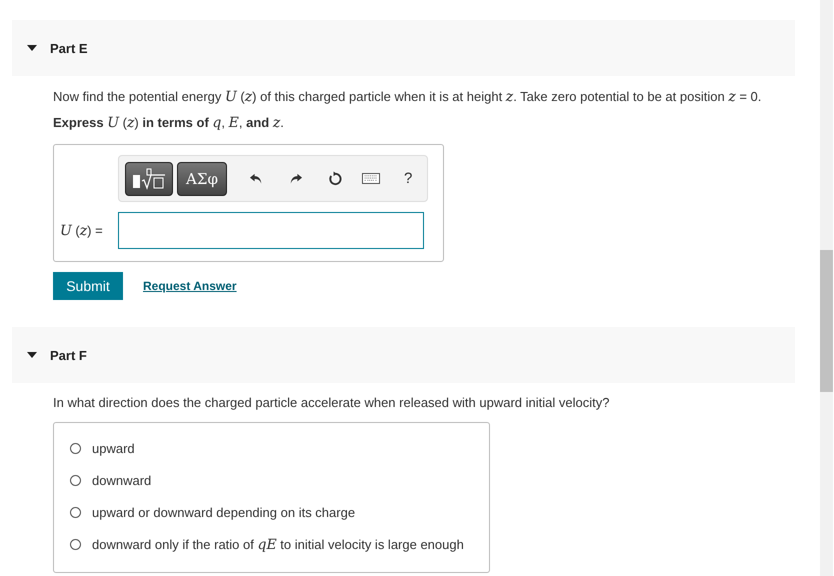 The height and width of the screenshot is (576, 834). What do you see at coordinates (408, 178) in the screenshot?
I see `help-button: ?` at bounding box center [408, 178].